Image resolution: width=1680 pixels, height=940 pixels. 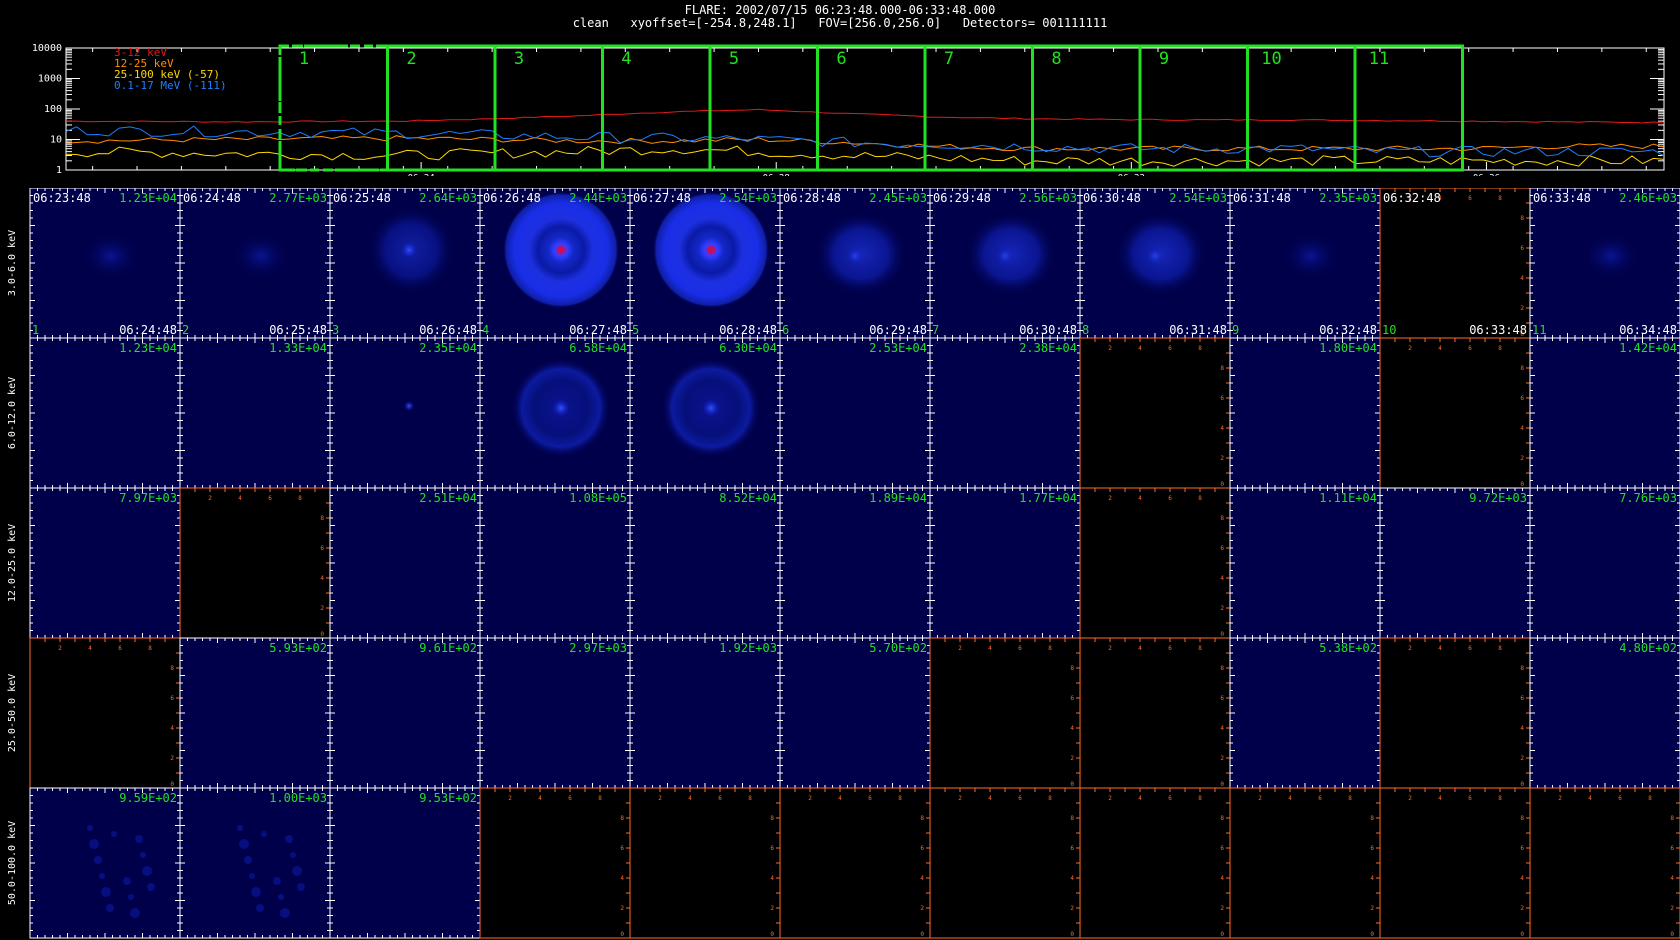 What do you see at coordinates (598, 198) in the screenshot?
I see `peak-value-label: 2.44E+03` at bounding box center [598, 198].